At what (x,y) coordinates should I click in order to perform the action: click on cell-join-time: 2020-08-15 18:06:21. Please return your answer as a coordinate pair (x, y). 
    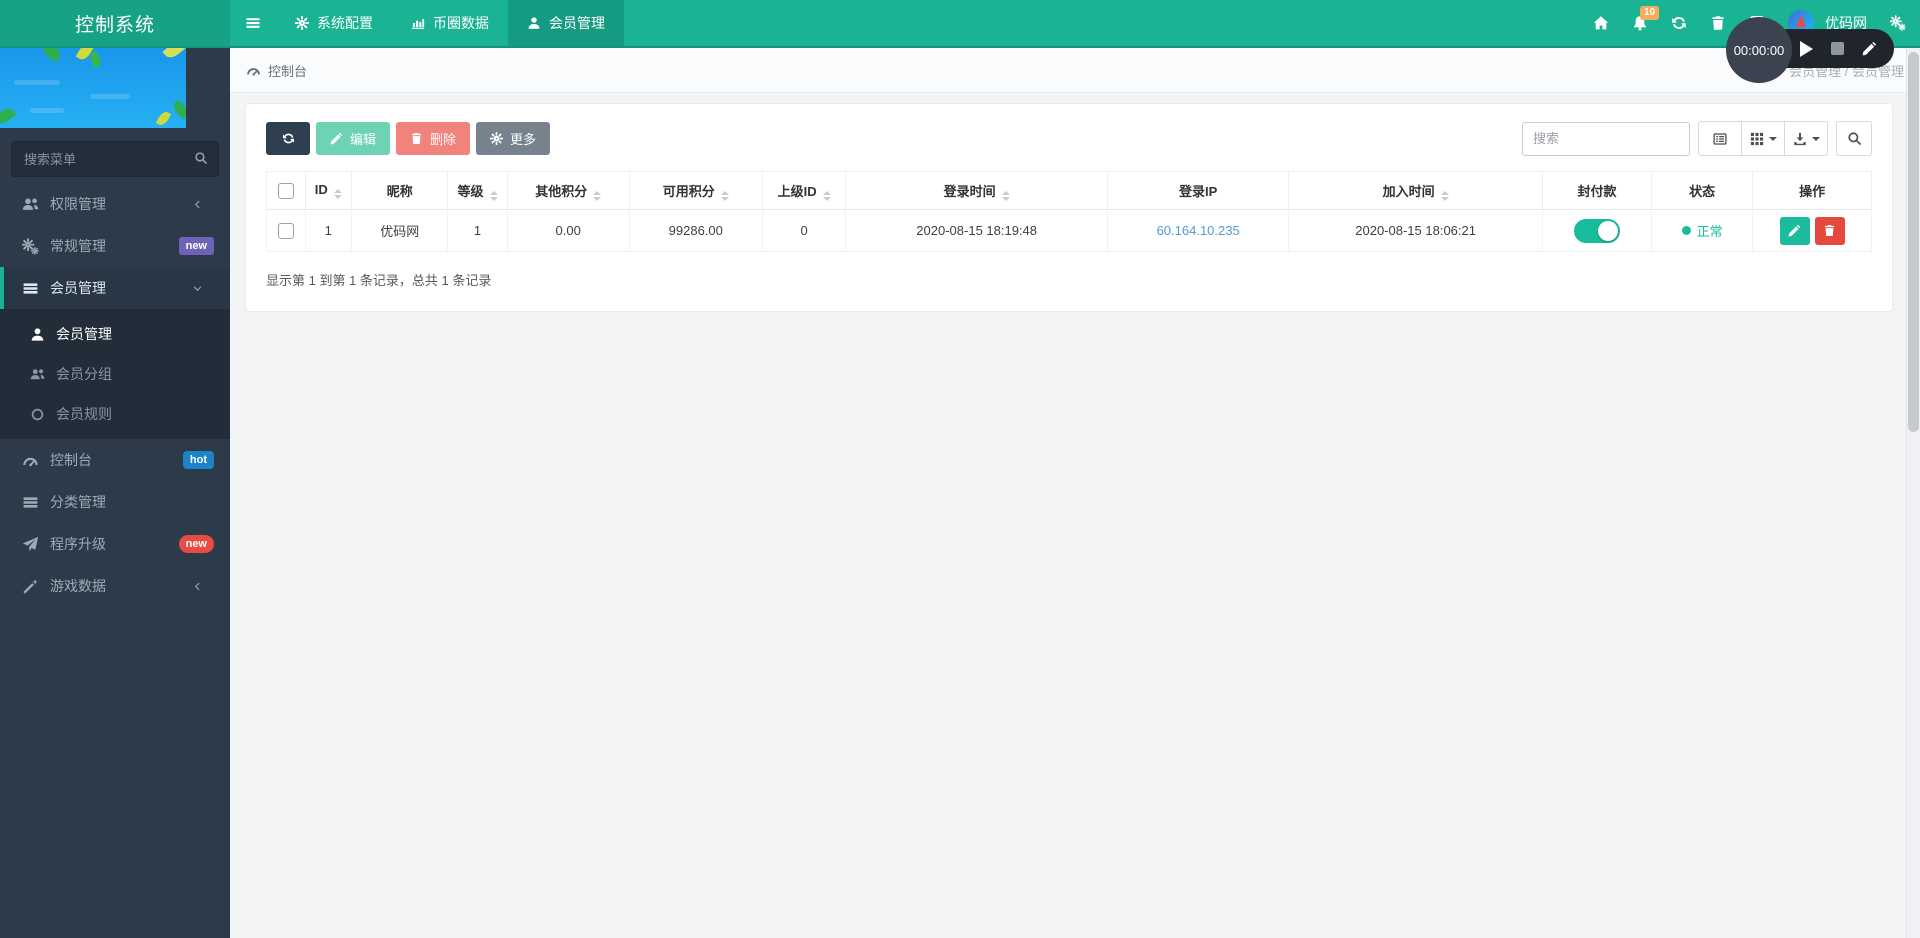
    Looking at the image, I should click on (1415, 230).